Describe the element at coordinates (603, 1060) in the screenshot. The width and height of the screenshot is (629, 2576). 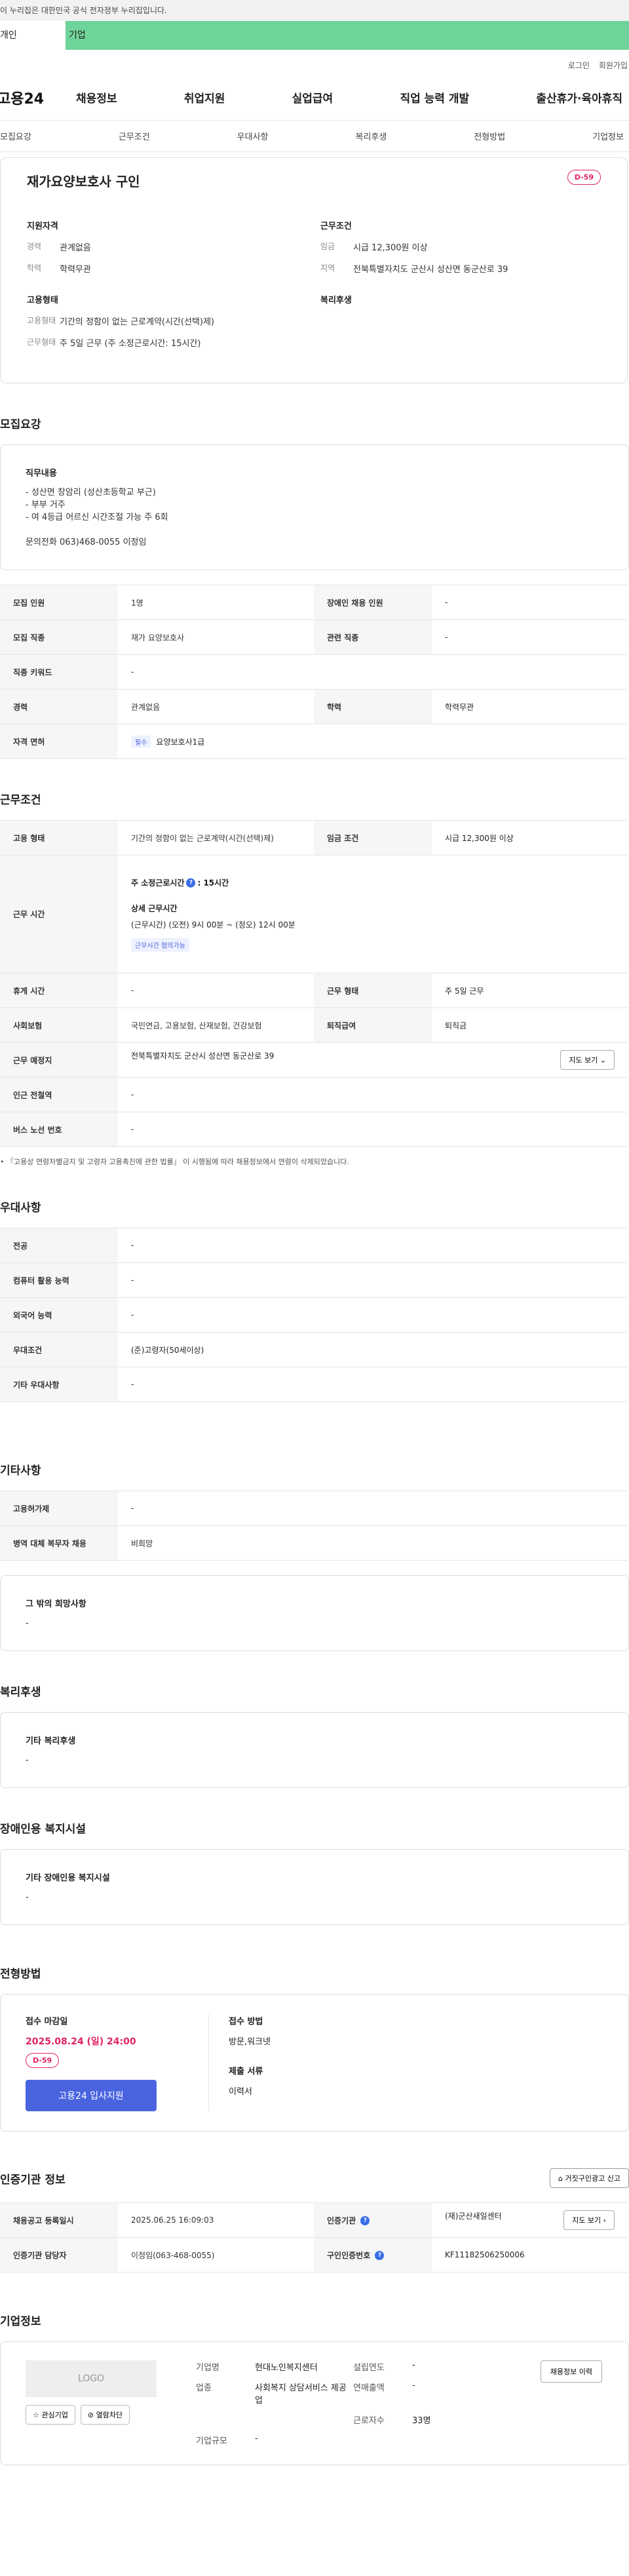
I see `chevron-down-icon: ⌄` at that location.